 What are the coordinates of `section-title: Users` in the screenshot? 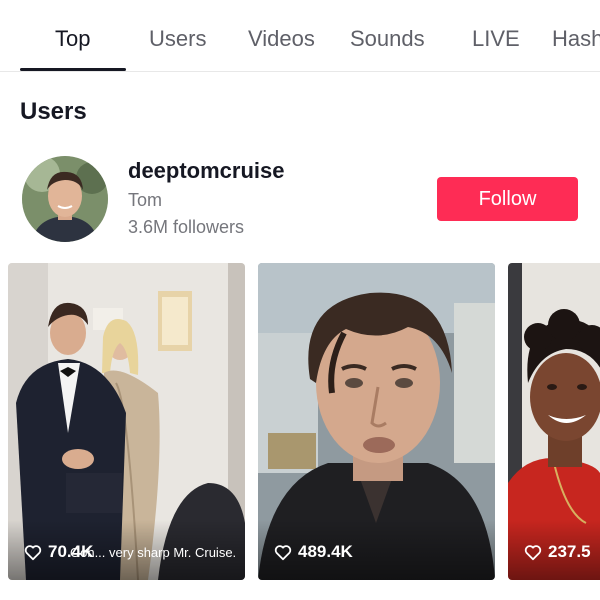 It's located at (53, 111).